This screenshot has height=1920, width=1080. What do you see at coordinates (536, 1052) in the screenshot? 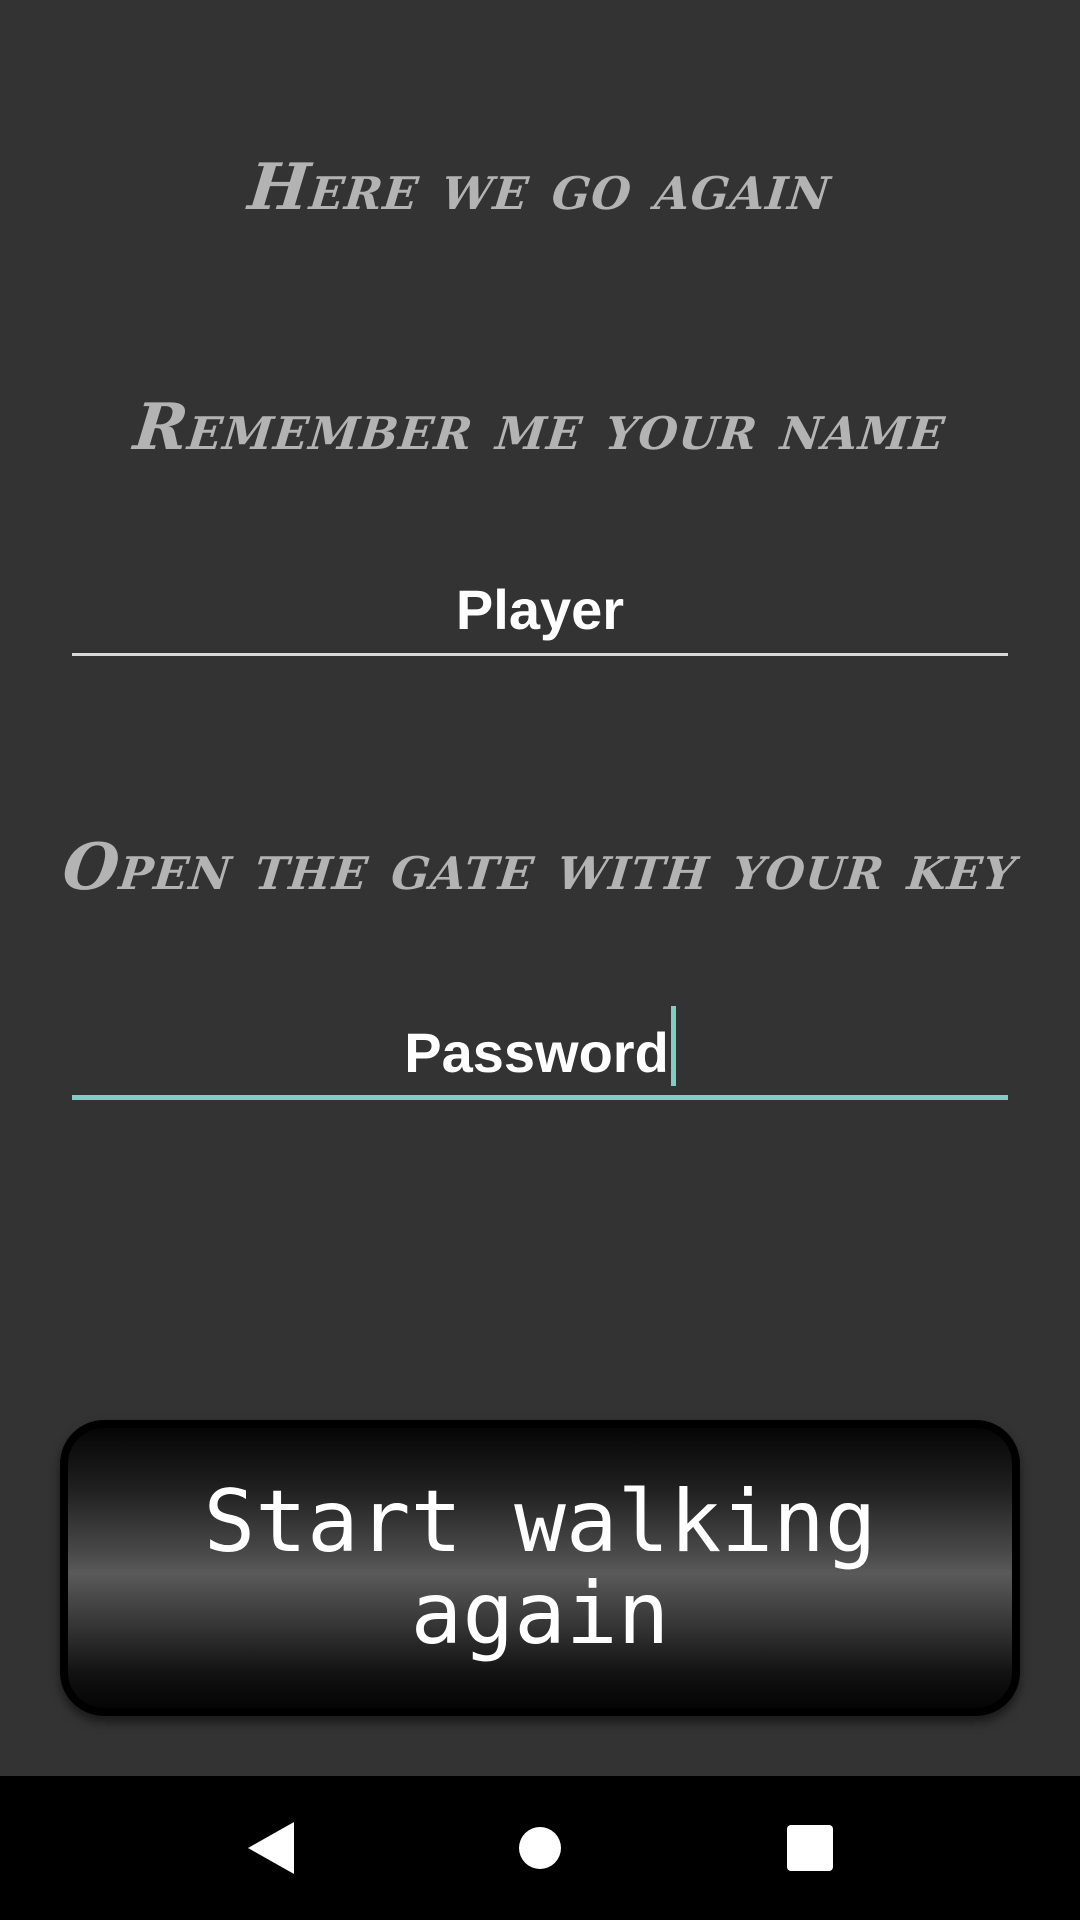
I see `password-input-value: Password` at bounding box center [536, 1052].